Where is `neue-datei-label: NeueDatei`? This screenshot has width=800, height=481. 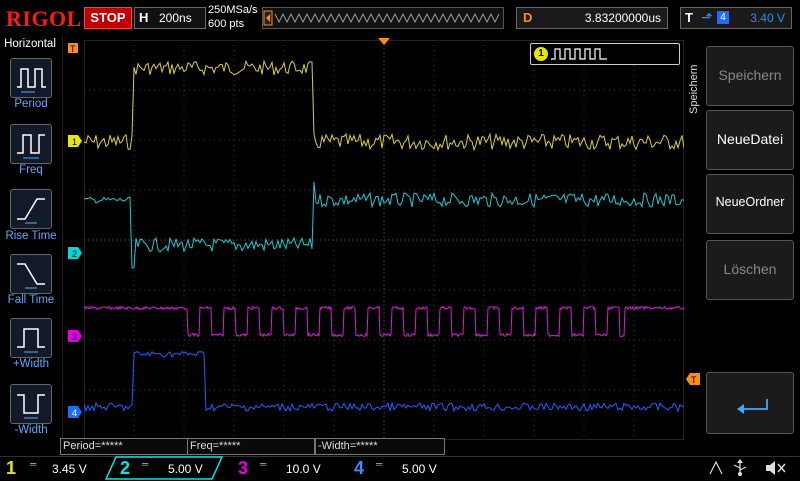 neue-datei-label: NeueDatei is located at coordinates (750, 139).